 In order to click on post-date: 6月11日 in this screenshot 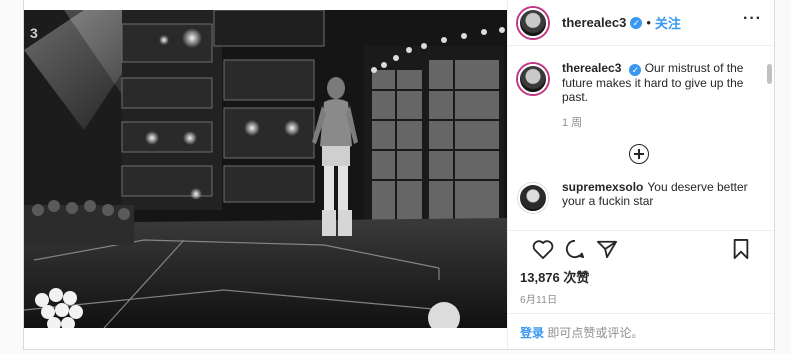, I will do `click(641, 298)`.